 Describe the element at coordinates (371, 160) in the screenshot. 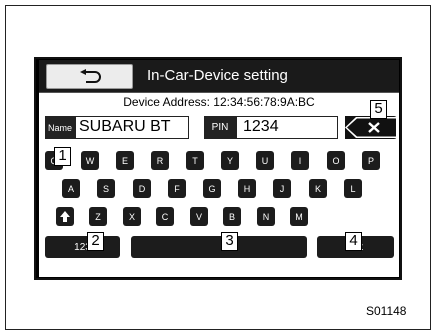

I see `key-p: P` at that location.